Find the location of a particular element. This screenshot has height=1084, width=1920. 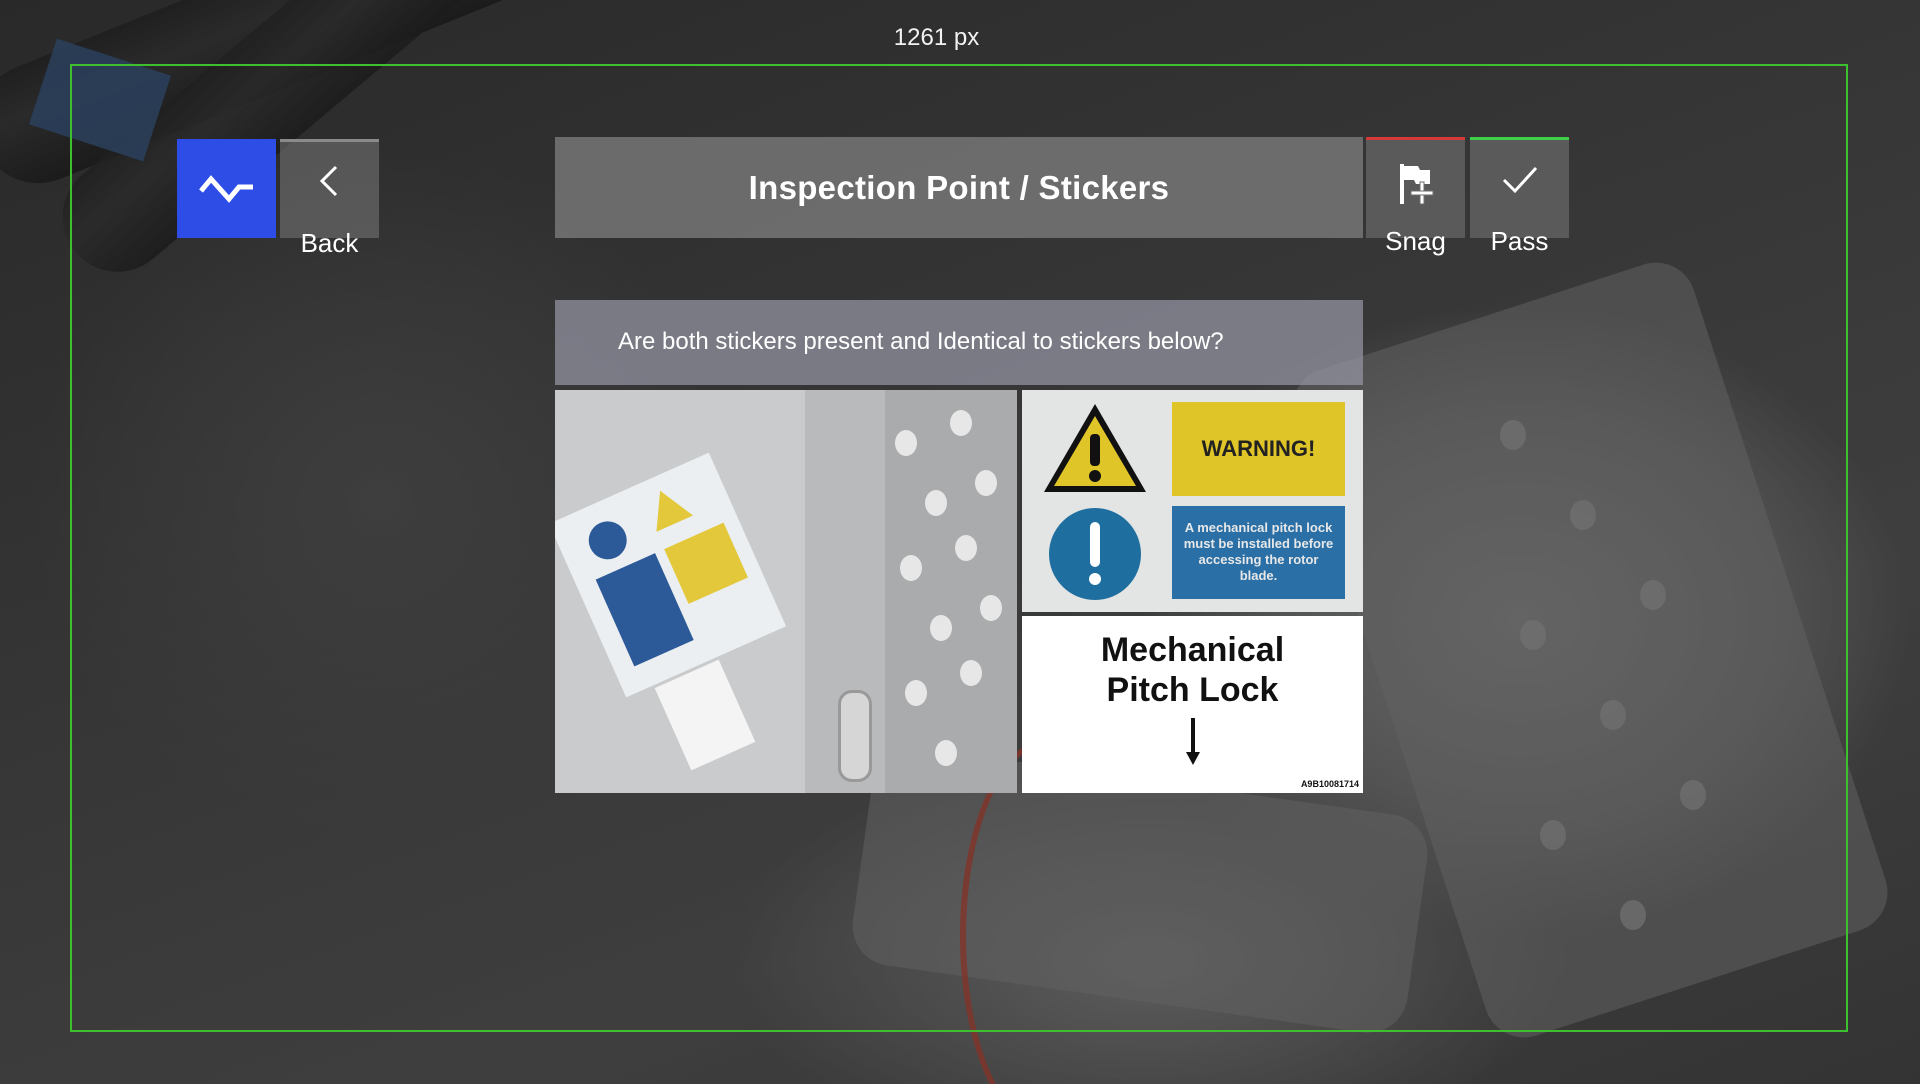

check-icon is located at coordinates (1520, 180).